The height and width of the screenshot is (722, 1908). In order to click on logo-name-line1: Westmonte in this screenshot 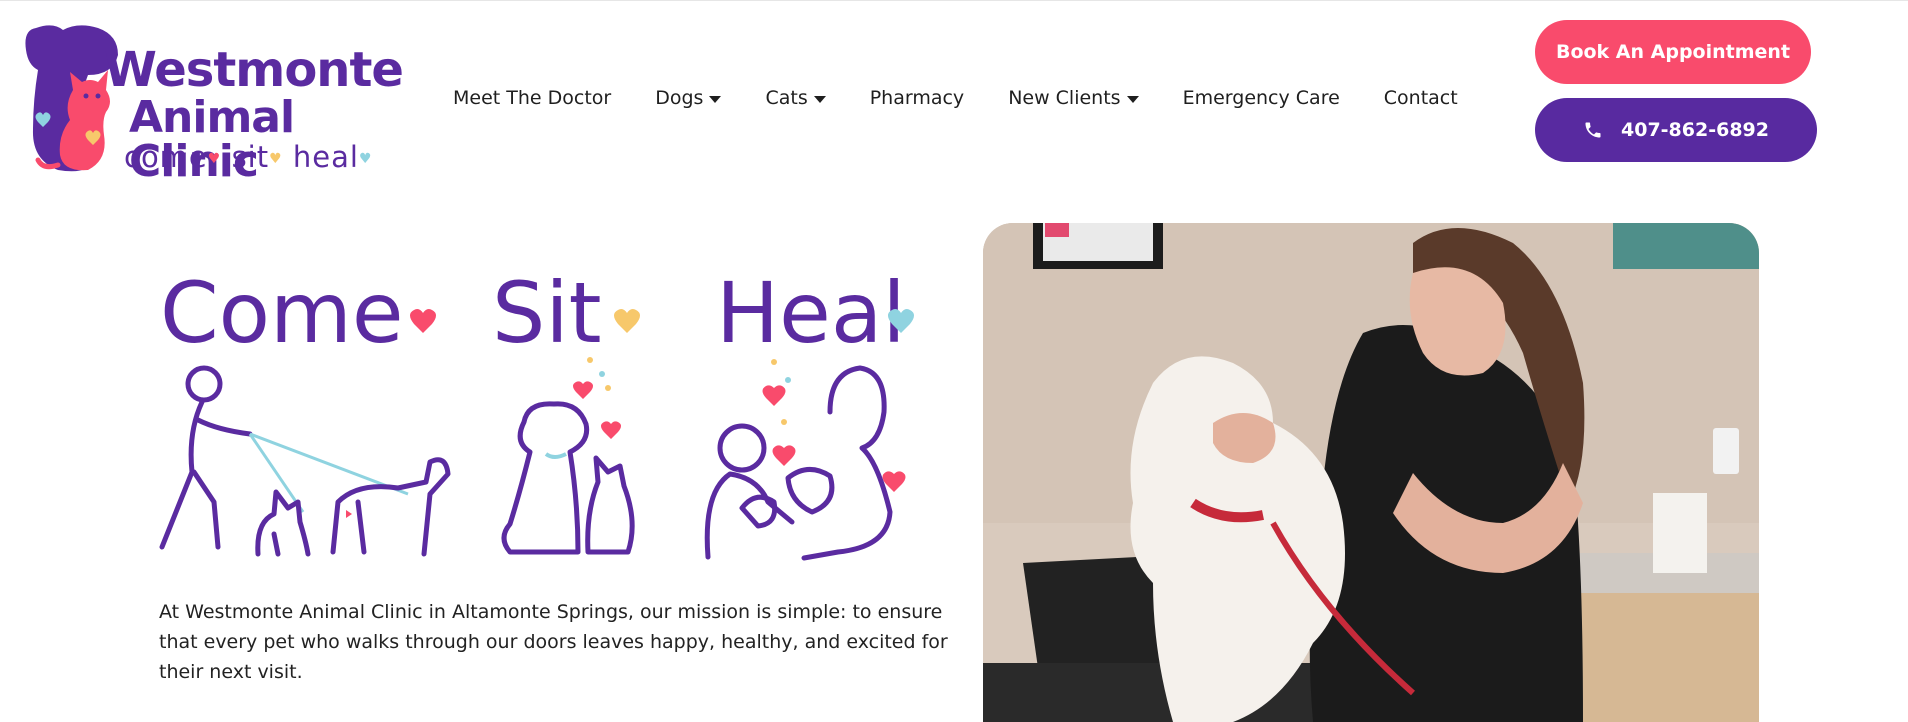, I will do `click(254, 70)`.